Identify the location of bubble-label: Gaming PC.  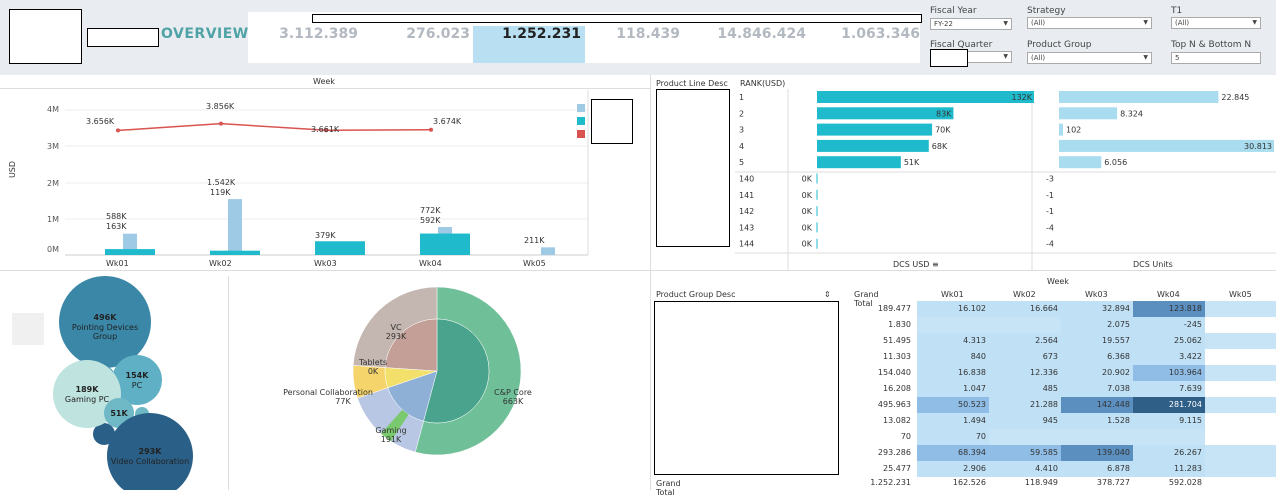
(87, 399).